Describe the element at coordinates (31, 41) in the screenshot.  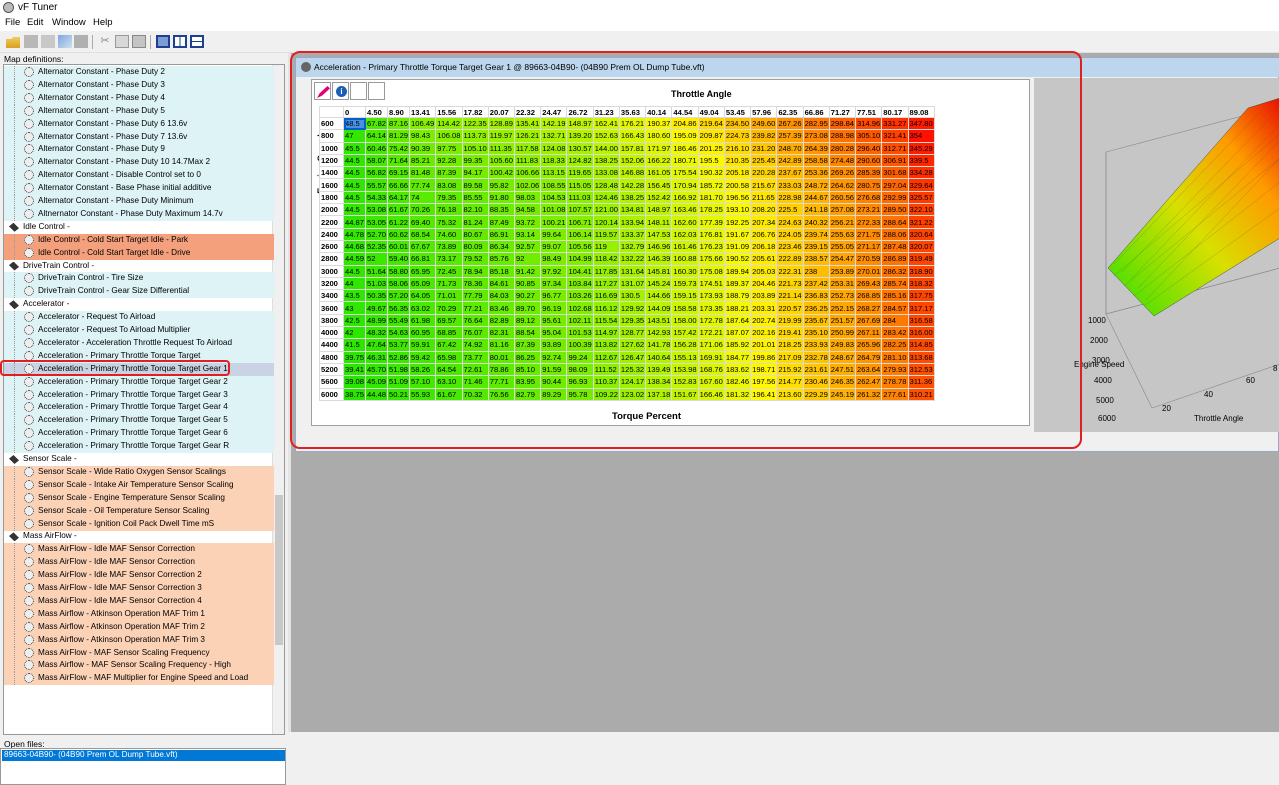
I see `save-icon` at that location.